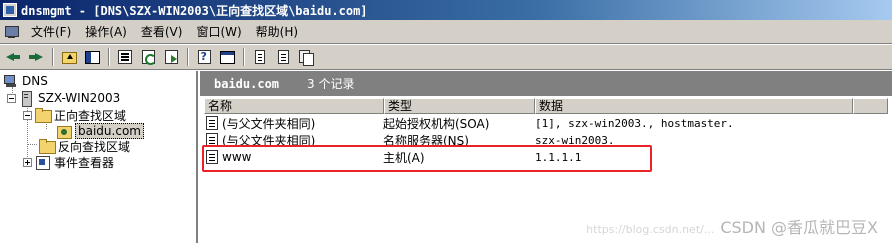 This screenshot has width=892, height=243. I want to click on mmc-app-icon, so click(10, 10).